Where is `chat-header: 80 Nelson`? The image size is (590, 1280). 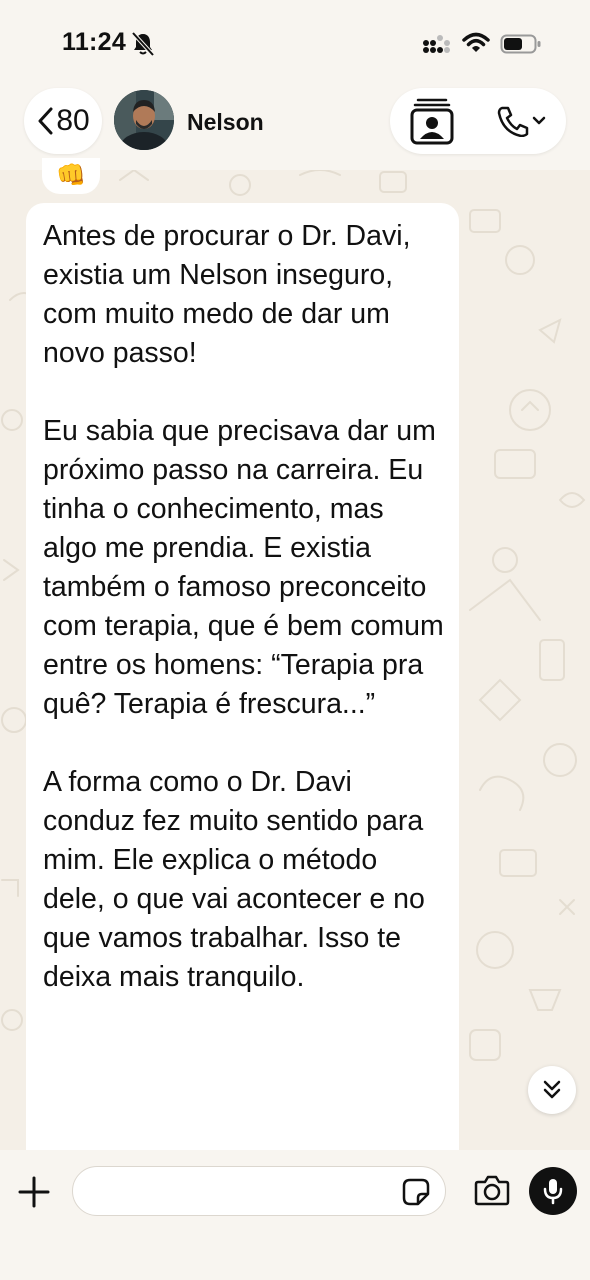
chat-header: 80 Nelson is located at coordinates (295, 125).